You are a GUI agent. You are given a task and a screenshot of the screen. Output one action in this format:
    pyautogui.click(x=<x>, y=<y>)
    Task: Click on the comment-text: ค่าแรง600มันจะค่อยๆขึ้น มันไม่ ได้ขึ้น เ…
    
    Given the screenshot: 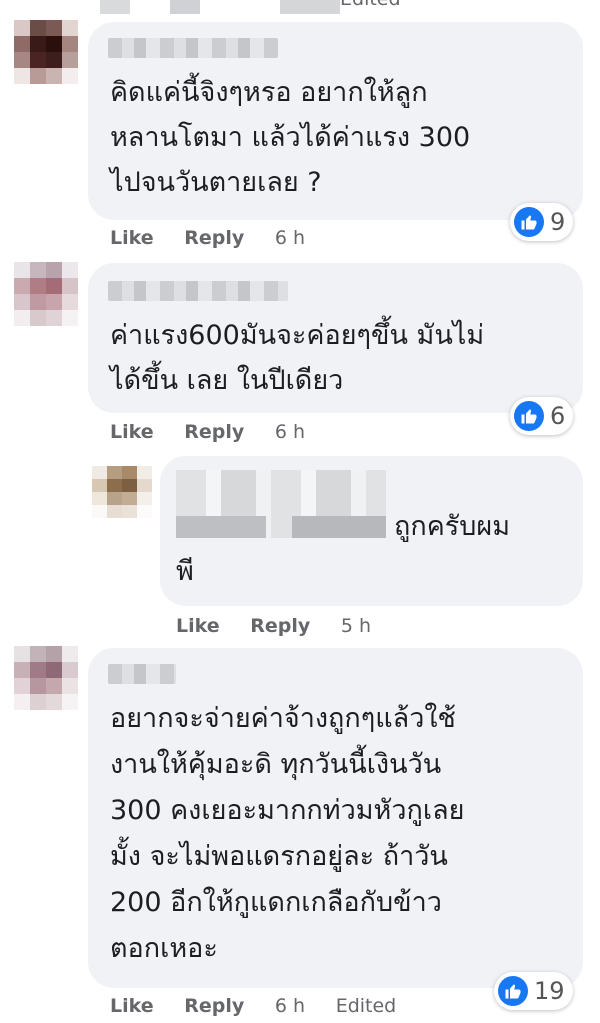 What is the action you would take?
    pyautogui.click(x=297, y=358)
    